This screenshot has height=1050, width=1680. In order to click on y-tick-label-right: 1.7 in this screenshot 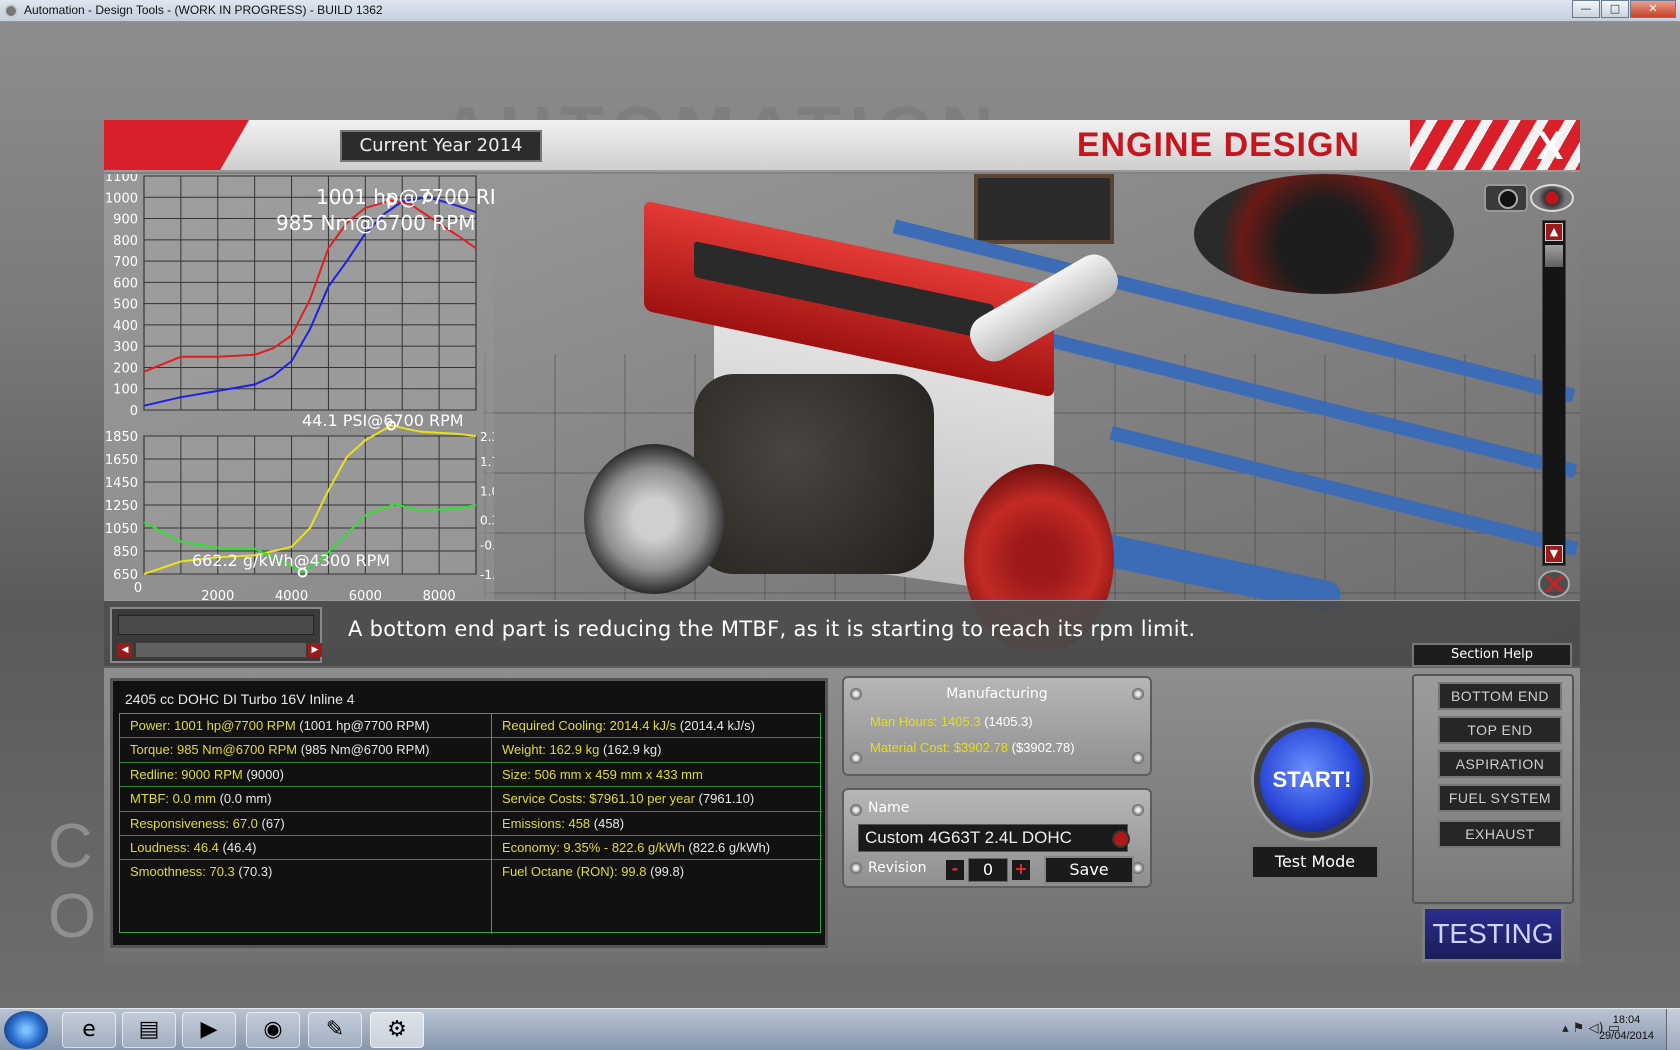, I will do `click(487, 462)`.